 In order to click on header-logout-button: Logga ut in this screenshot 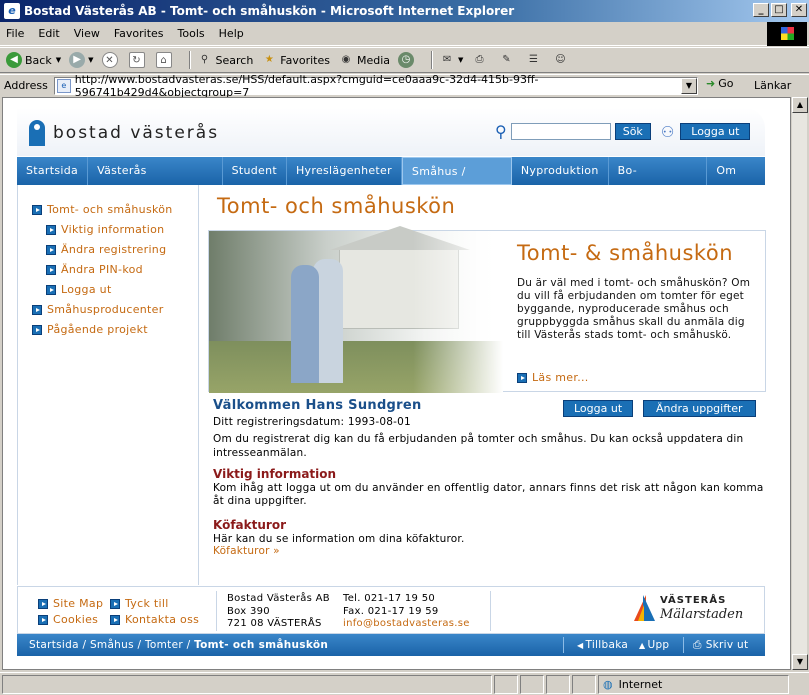, I will do `click(715, 131)`.